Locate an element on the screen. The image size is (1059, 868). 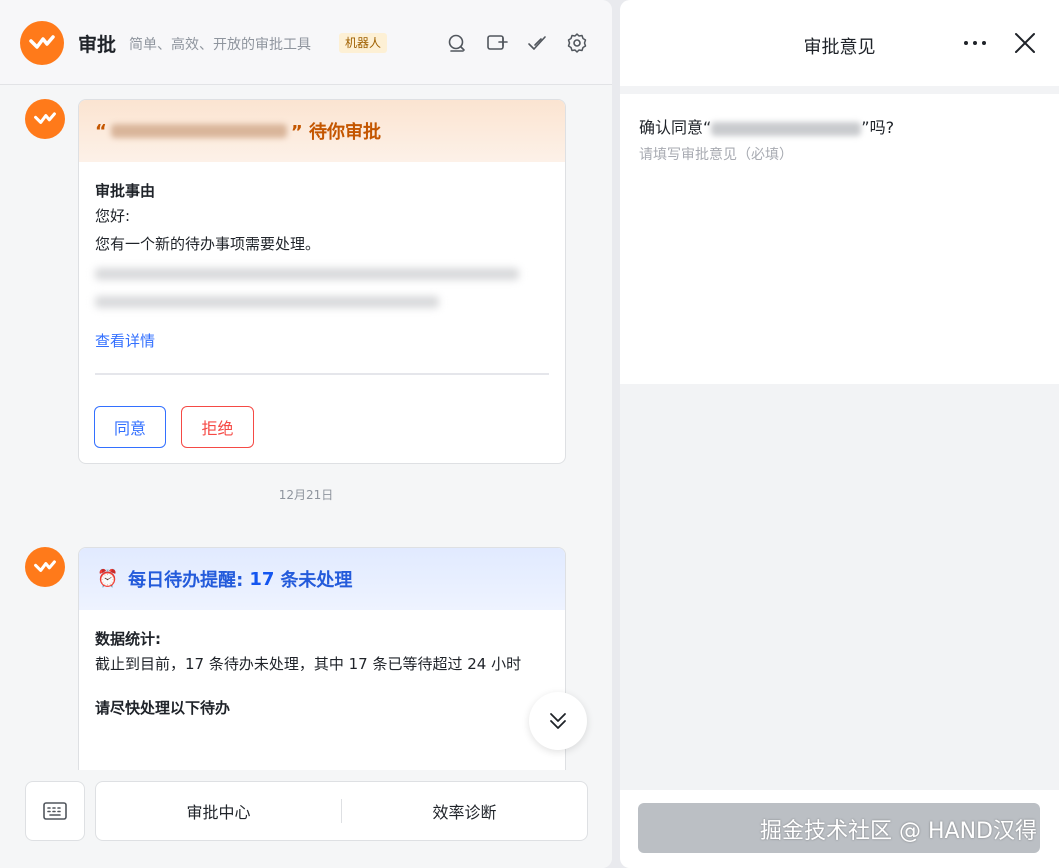
search-icon is located at coordinates (457, 43).